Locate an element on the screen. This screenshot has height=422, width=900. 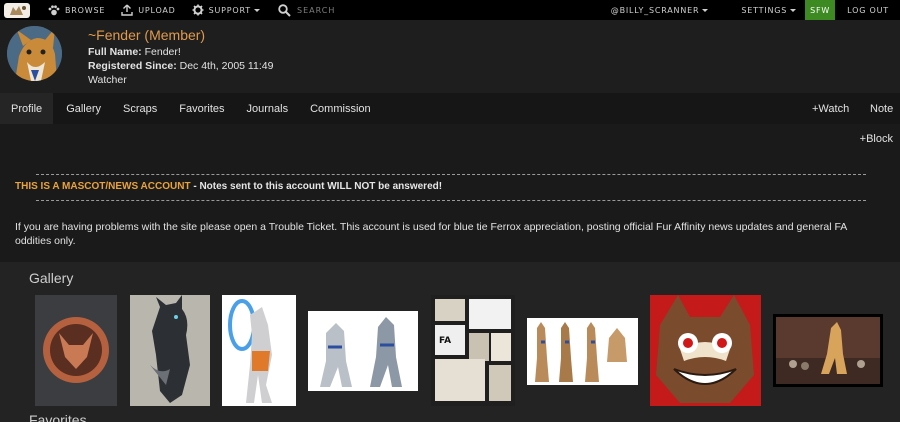
notice-highlight: THIS IS A MASCOT/NEWS ACCOUNT is located at coordinates (103, 186).